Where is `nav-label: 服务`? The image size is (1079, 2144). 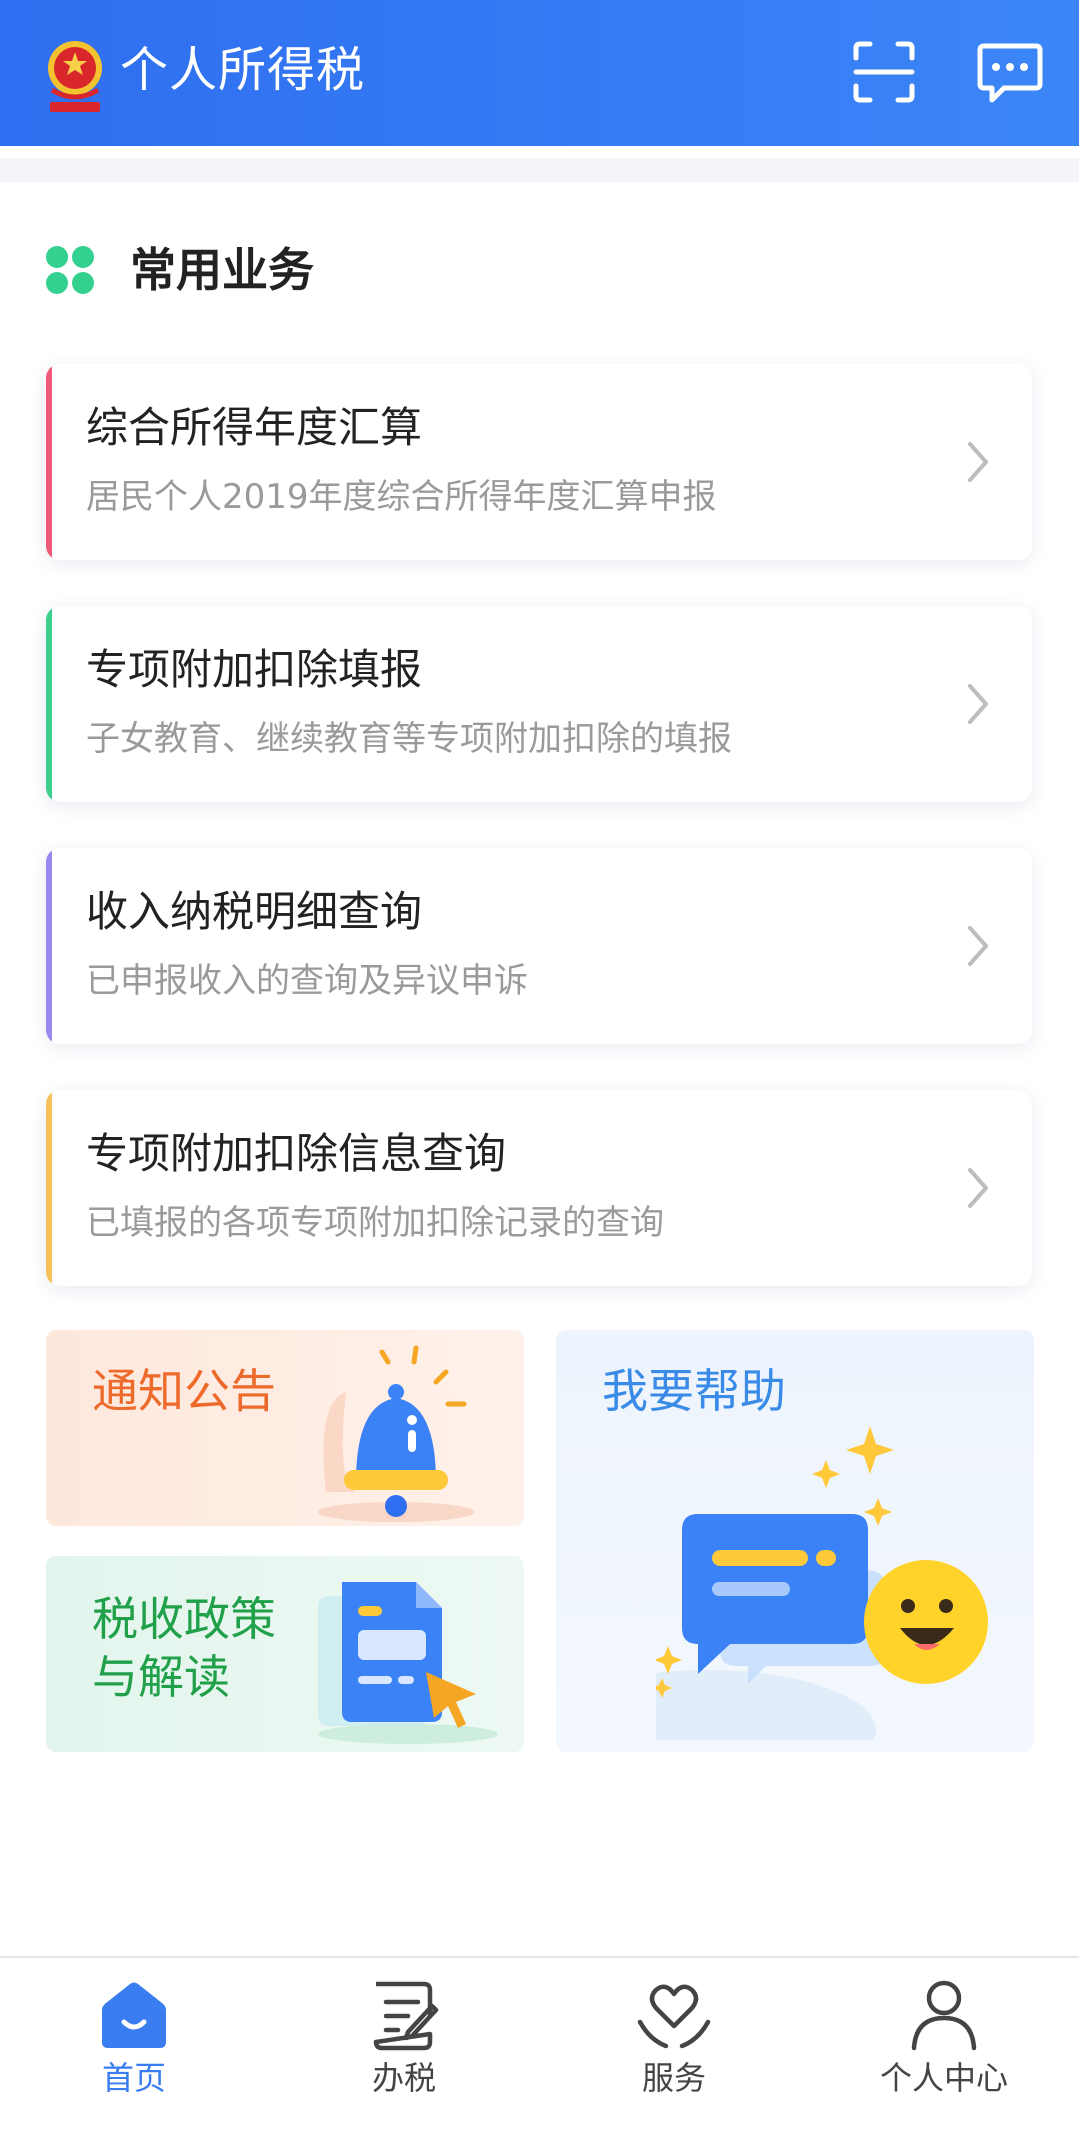 nav-label: 服务 is located at coordinates (673, 2078).